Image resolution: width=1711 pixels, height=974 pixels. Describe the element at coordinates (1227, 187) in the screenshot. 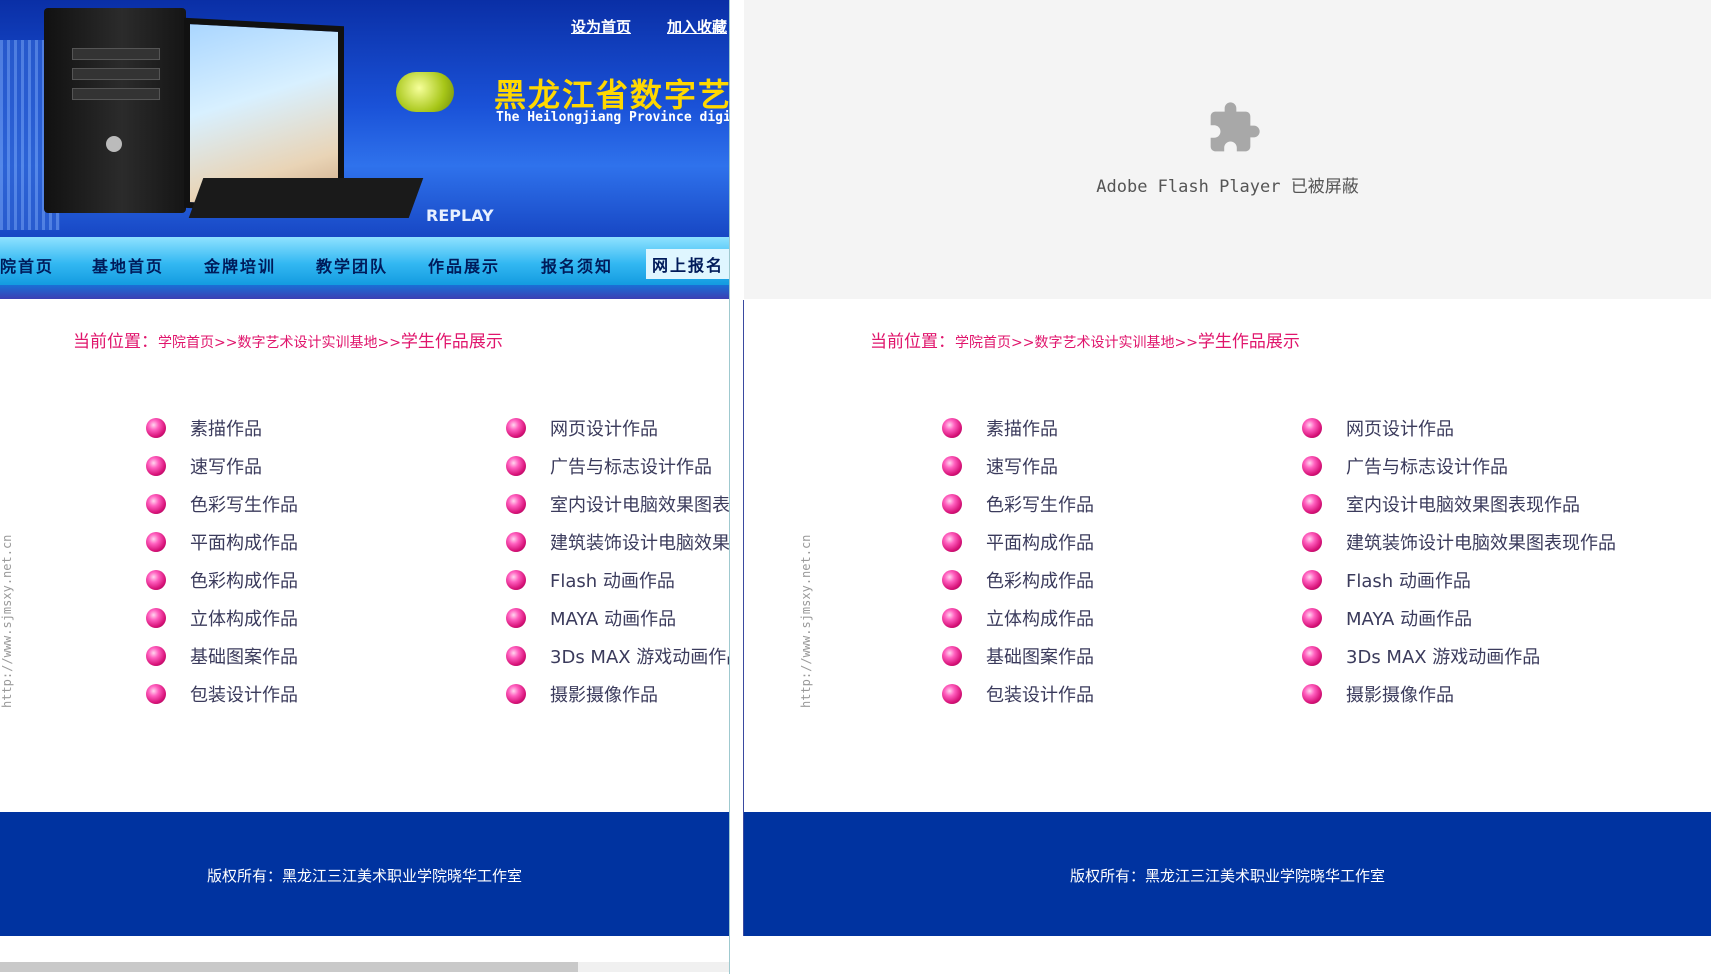

I see `flash-blocked-message: Adobe Flash Player 已被屏蔽` at that location.